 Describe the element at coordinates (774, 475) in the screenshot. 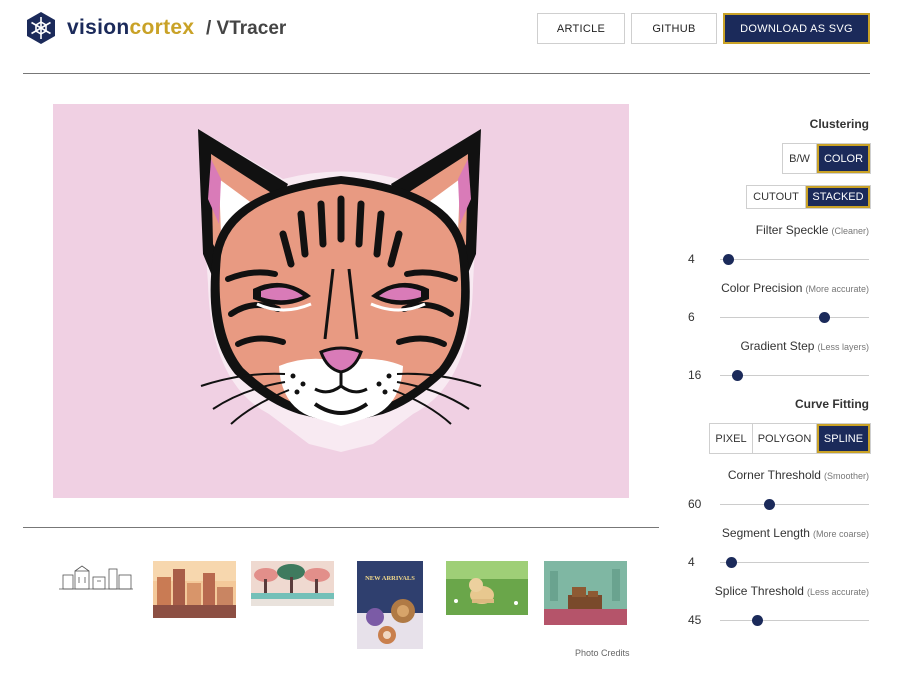

I see `corner-threshold-title: Corner Threshold` at that location.